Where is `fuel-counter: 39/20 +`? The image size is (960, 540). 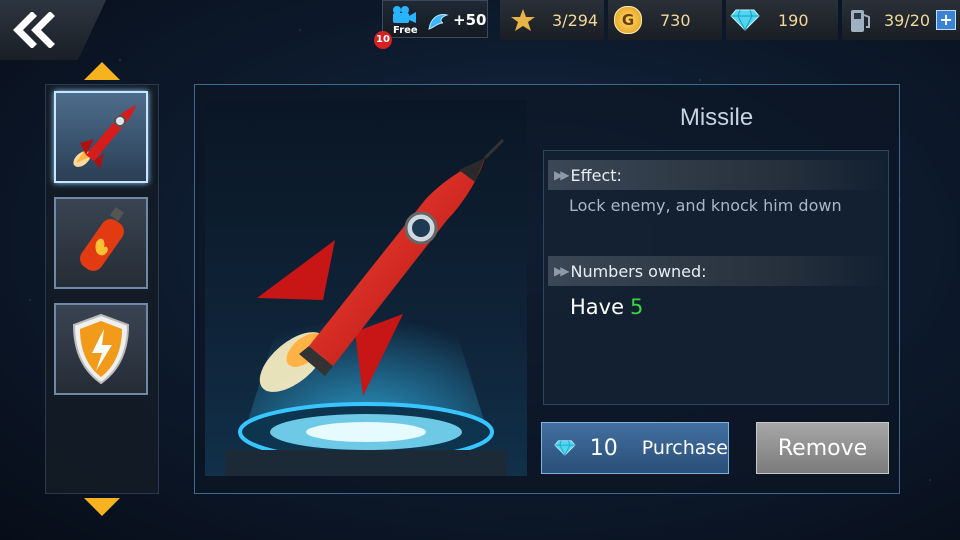
fuel-counter: 39/20 + is located at coordinates (901, 20).